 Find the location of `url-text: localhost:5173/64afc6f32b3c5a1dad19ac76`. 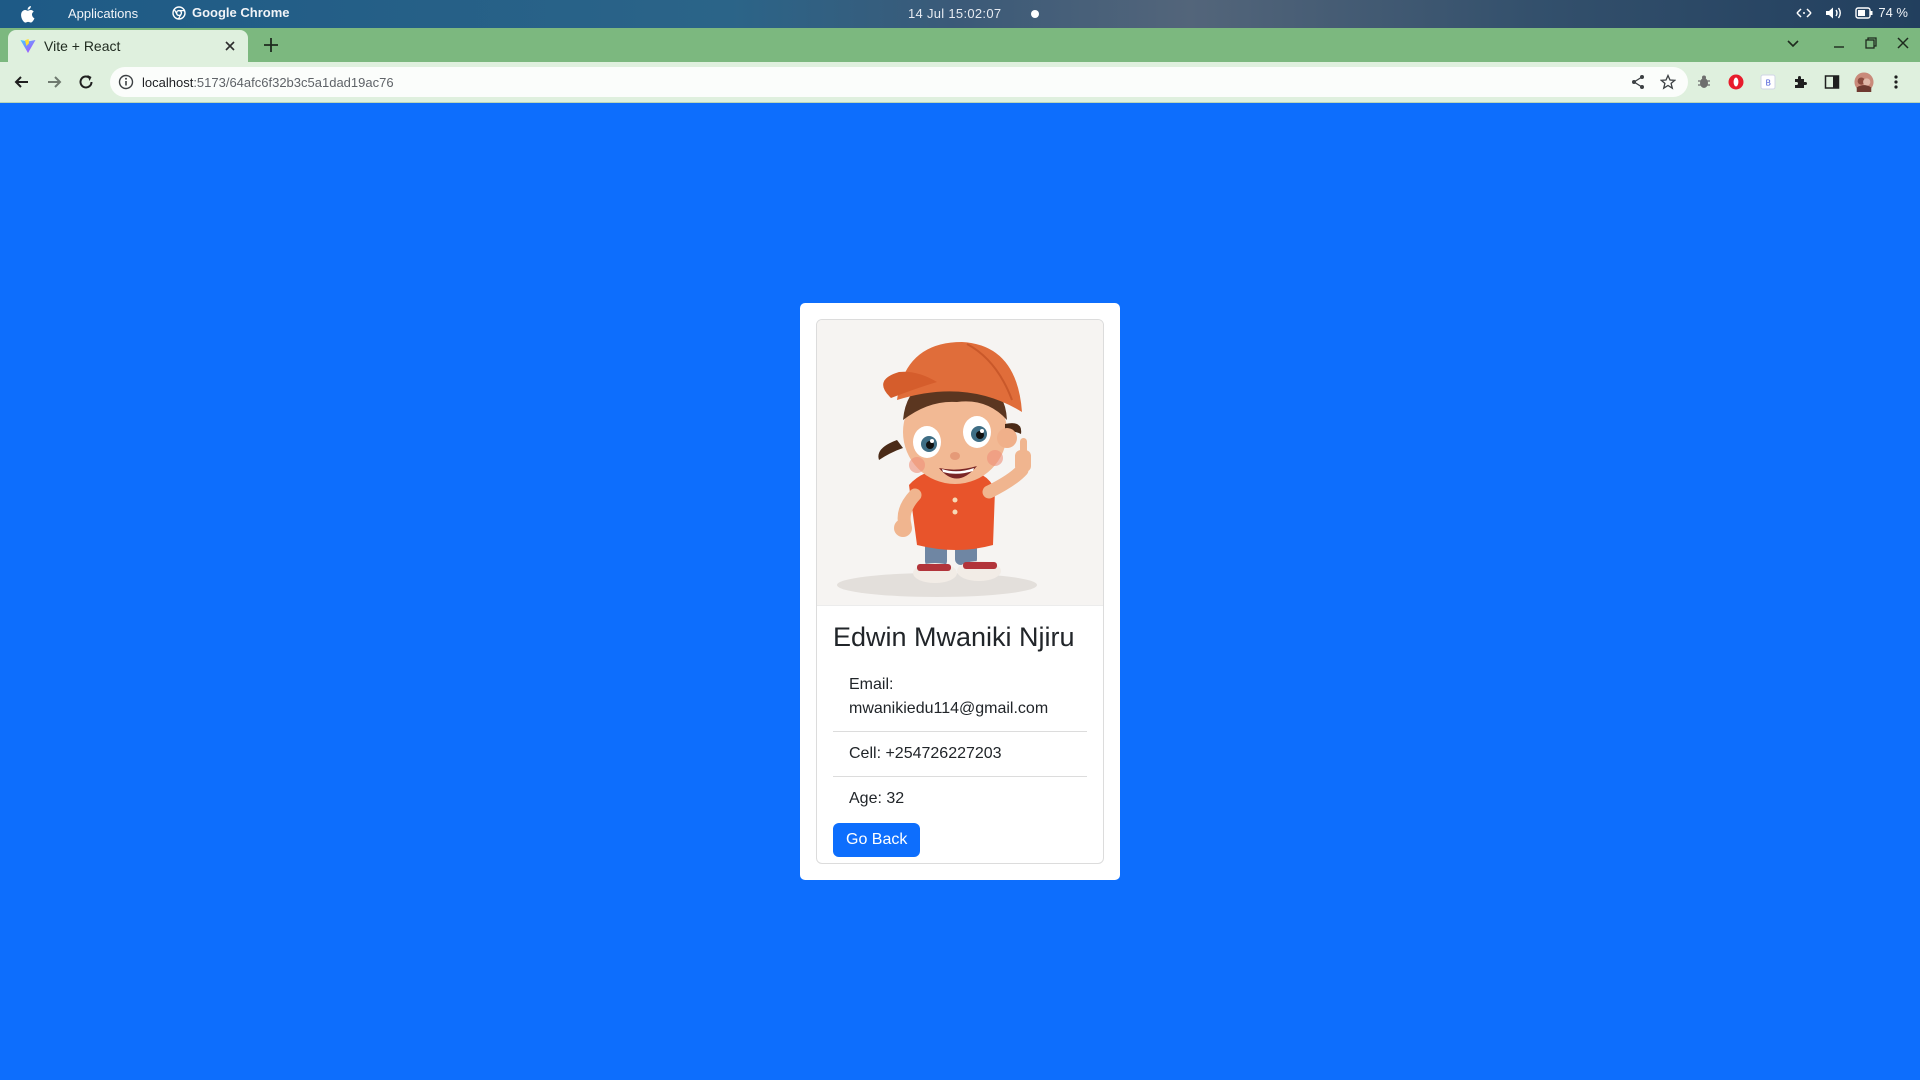

url-text: localhost:5173/64afc6f32b3c5a1dad19ac76 is located at coordinates (268, 82).